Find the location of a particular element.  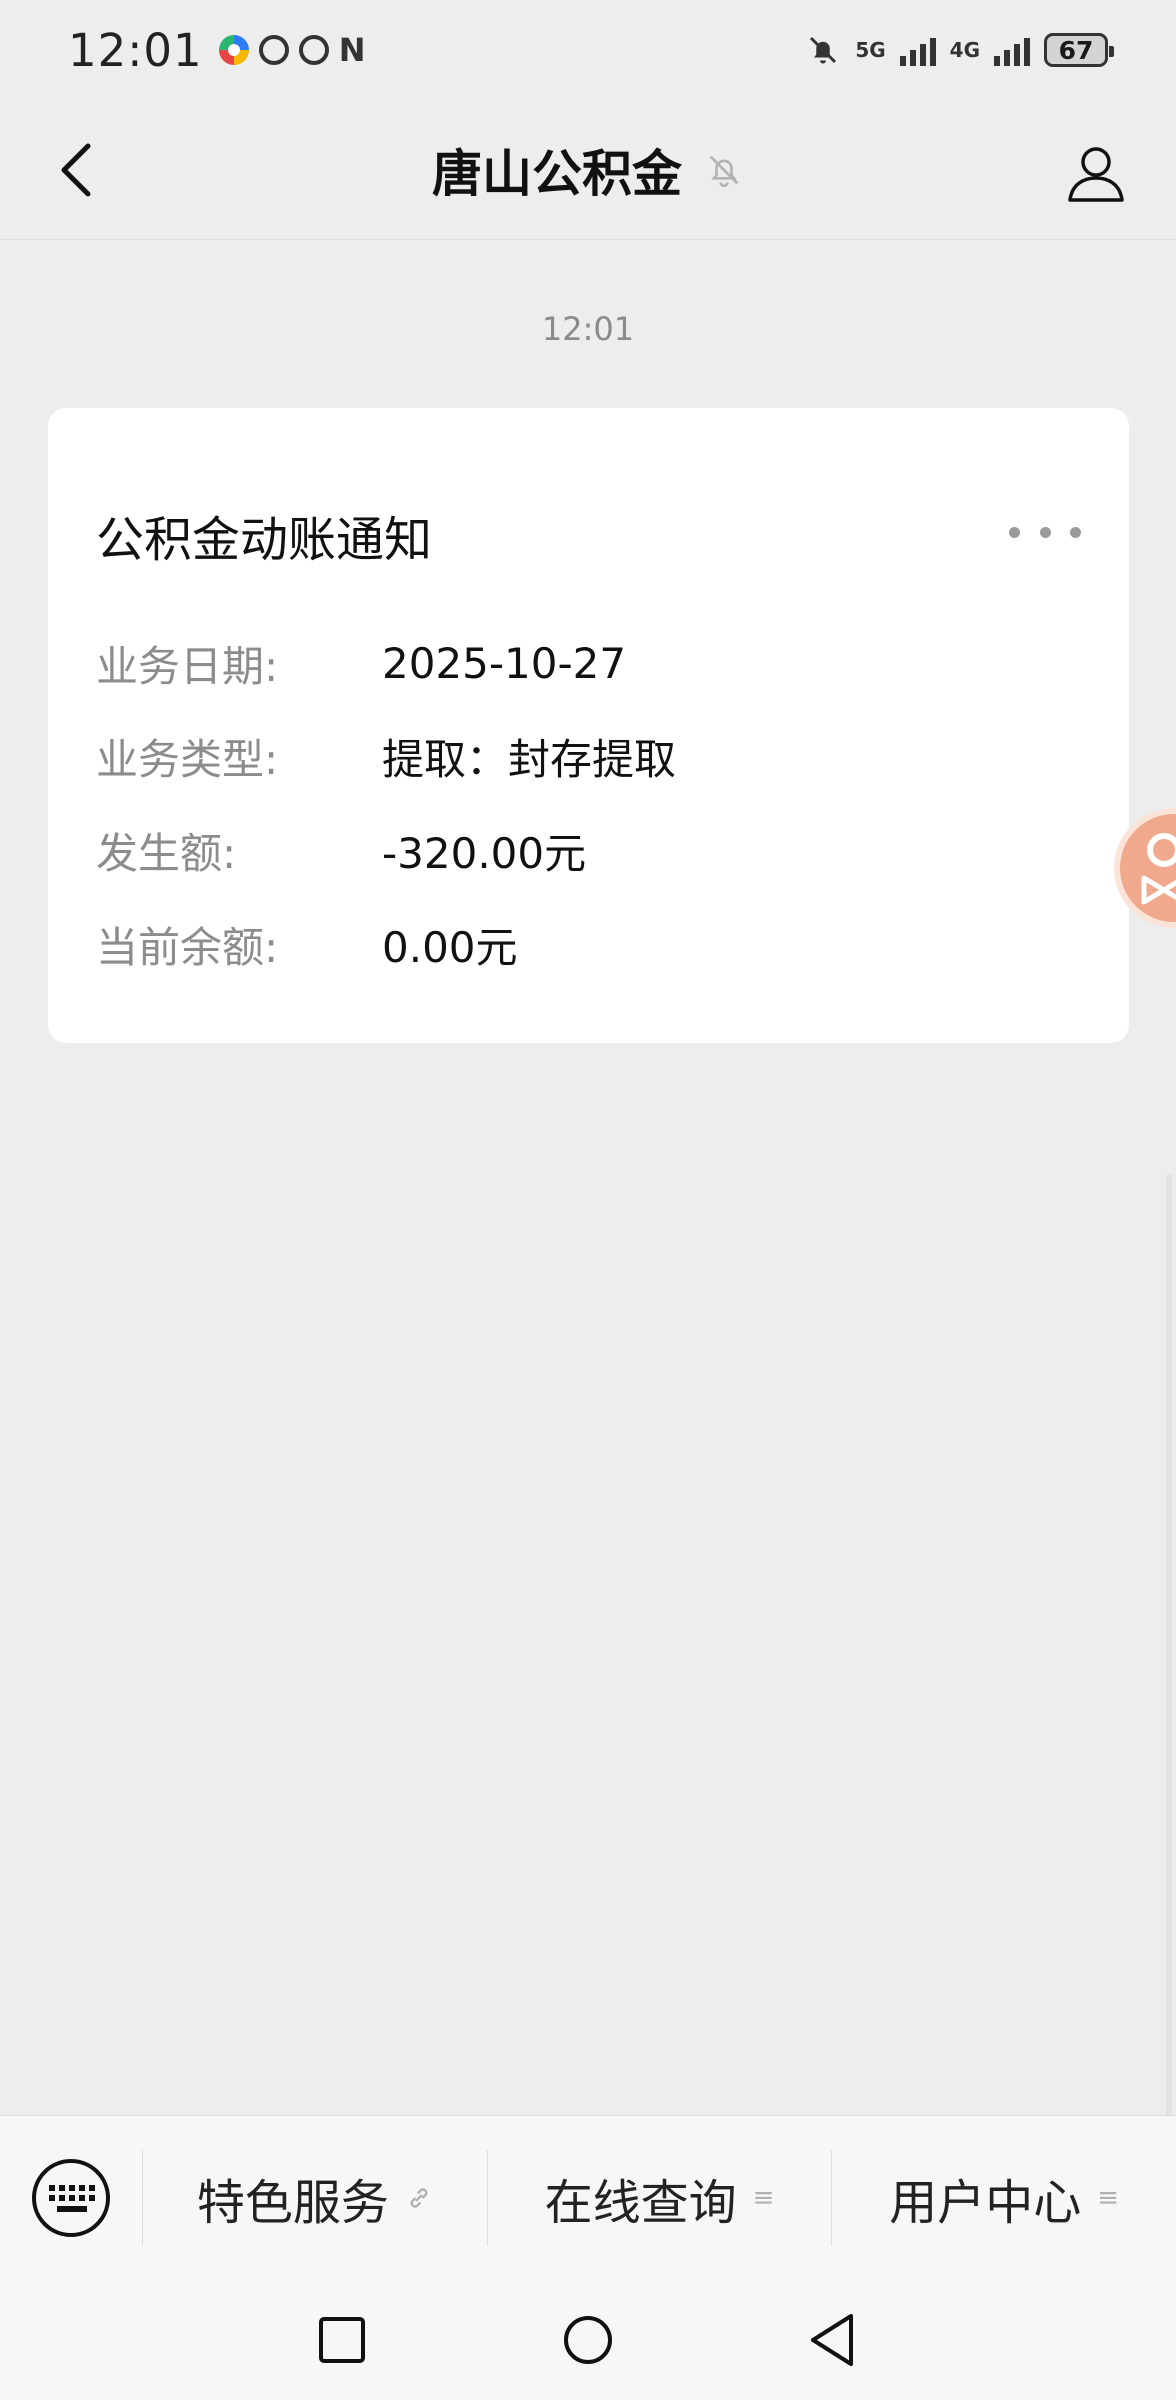

signal-5g-label: 5G is located at coordinates (870, 50).